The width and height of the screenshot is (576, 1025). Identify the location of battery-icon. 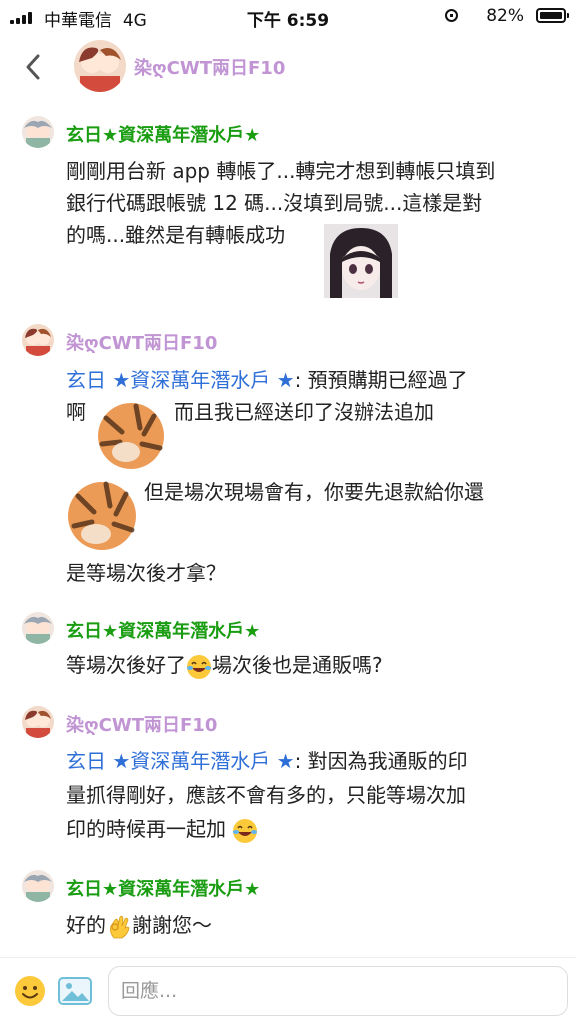
(552, 15).